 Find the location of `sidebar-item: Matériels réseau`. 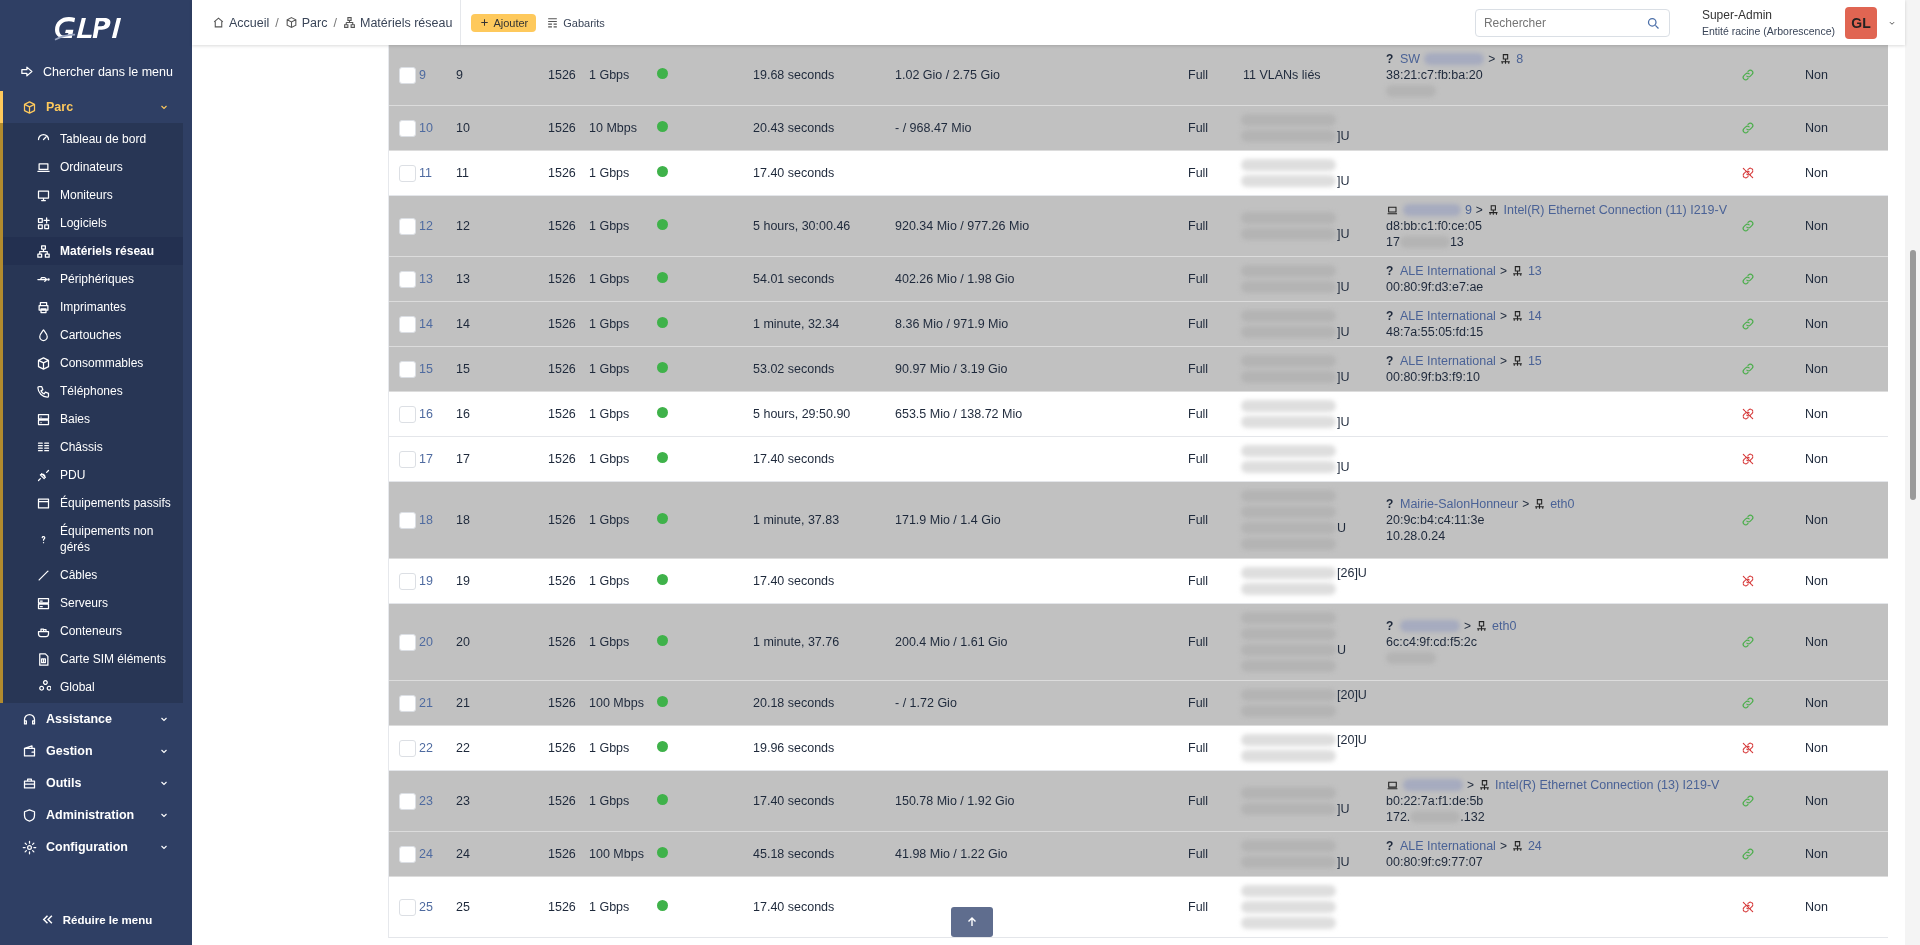

sidebar-item: Matériels réseau is located at coordinates (93, 251).